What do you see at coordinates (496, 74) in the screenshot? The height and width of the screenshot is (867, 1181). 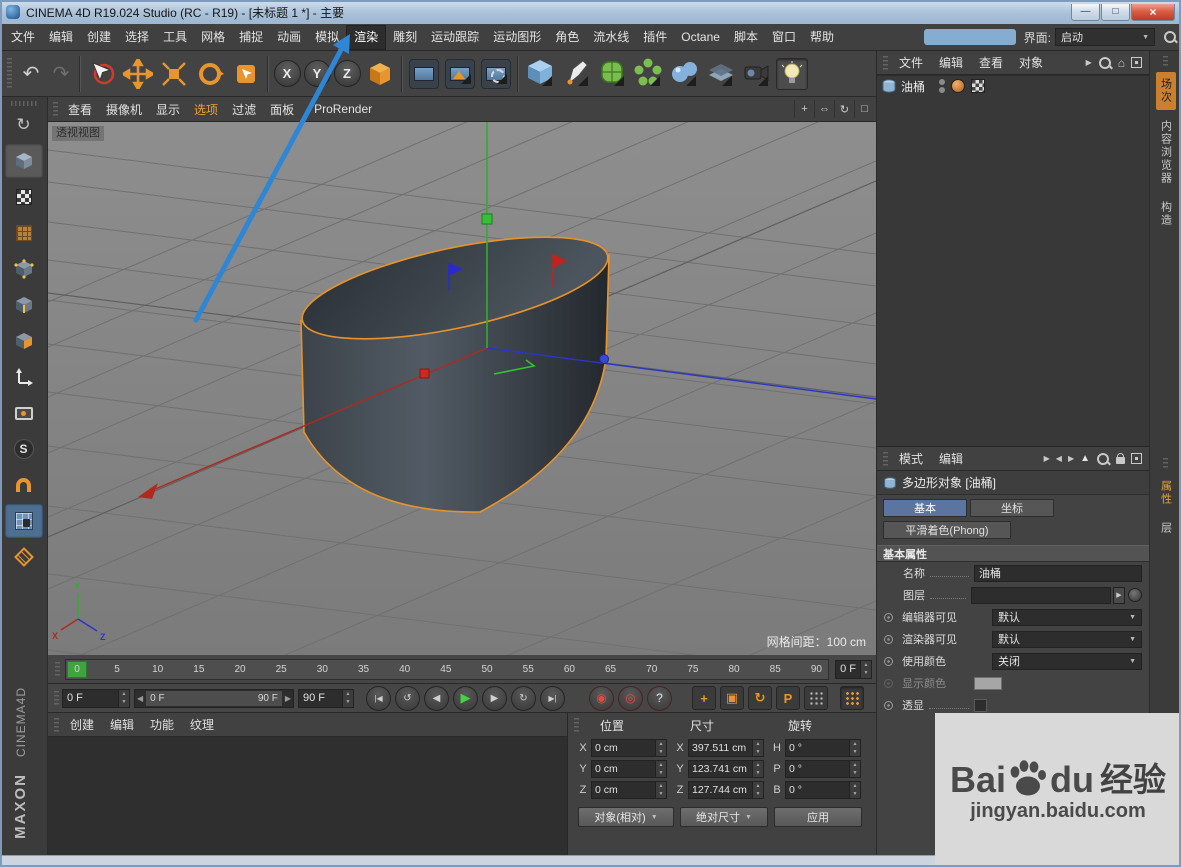 I see `render-settings-button` at bounding box center [496, 74].